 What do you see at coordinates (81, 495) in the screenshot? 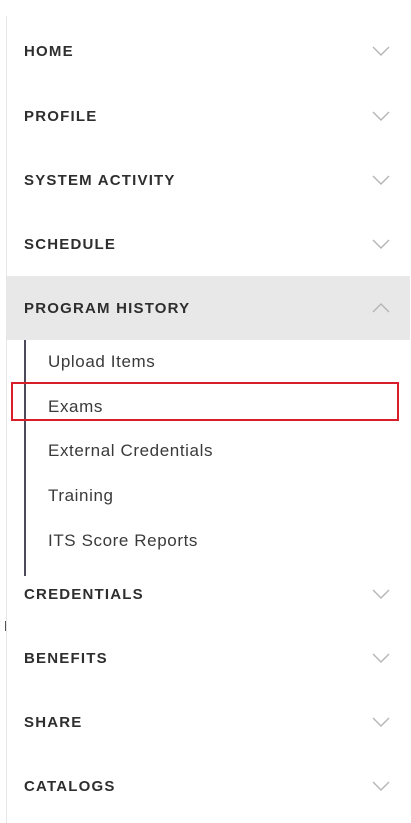
I see `submenu-label: Training` at bounding box center [81, 495].